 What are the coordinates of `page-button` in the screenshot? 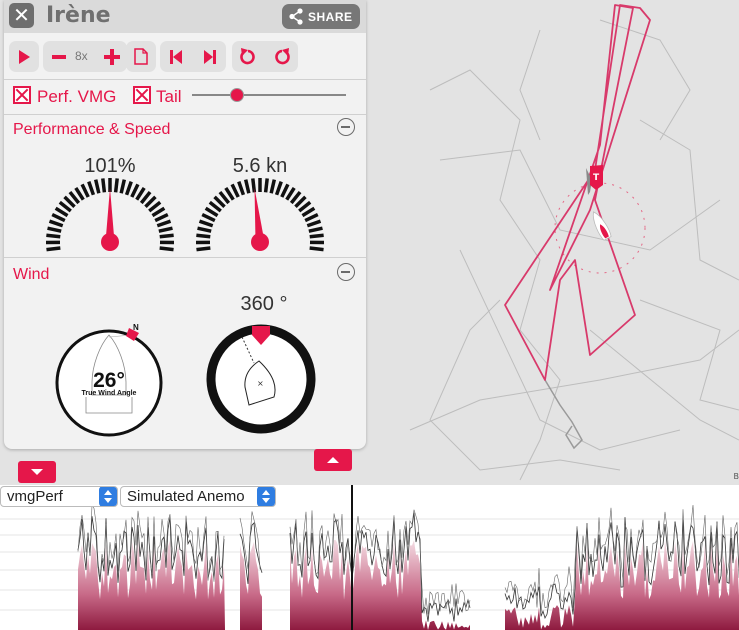 It's located at (141, 56).